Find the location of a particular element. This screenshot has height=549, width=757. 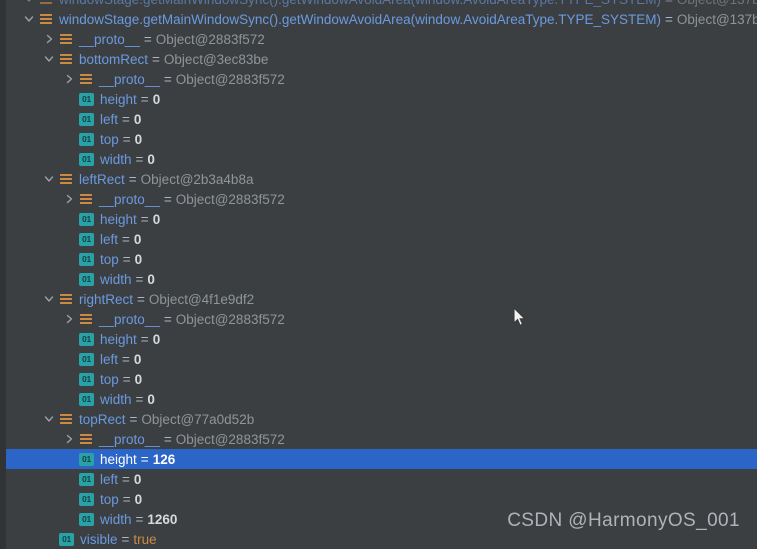

variable-value: Object@4f1e9df2 is located at coordinates (201, 299).